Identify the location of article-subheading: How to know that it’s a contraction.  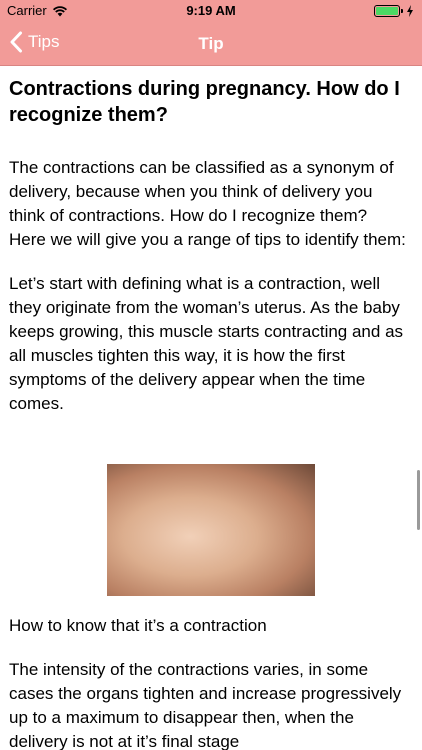
(138, 625).